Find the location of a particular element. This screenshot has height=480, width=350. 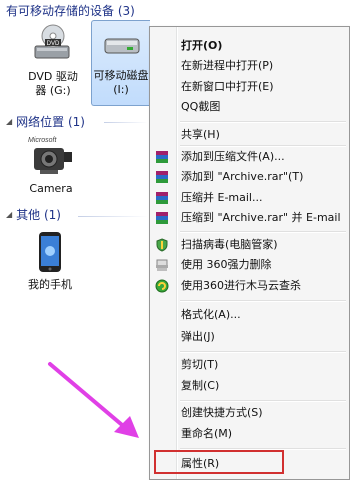

menu-item-scan-virus: 扫描病毒(电脑管家) is located at coordinates (217, 245).